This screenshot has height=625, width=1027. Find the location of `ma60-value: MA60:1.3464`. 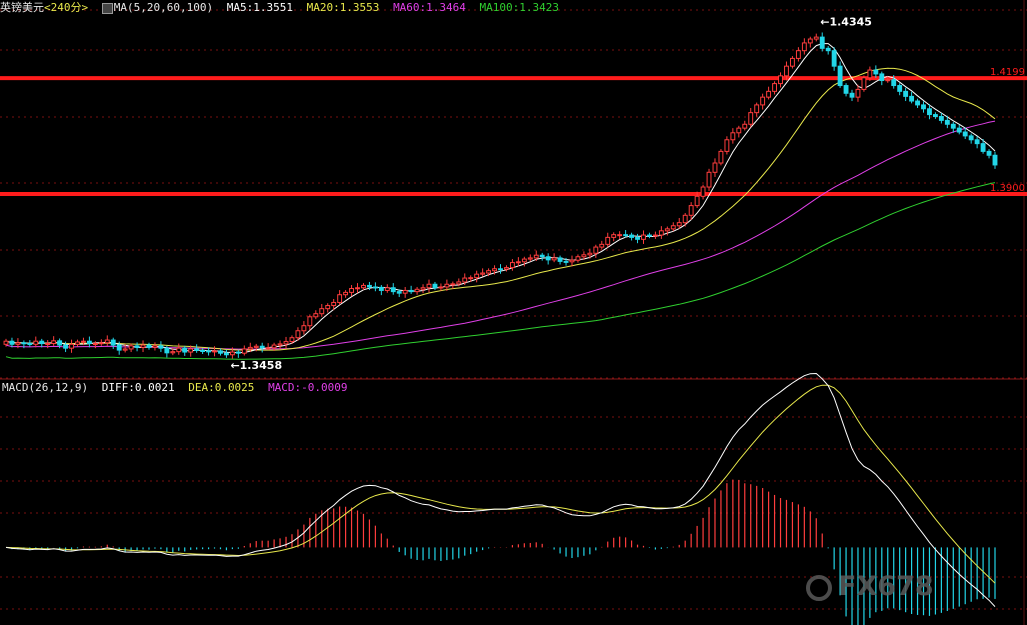

ma60-value: MA60:1.3464 is located at coordinates (429, 7).